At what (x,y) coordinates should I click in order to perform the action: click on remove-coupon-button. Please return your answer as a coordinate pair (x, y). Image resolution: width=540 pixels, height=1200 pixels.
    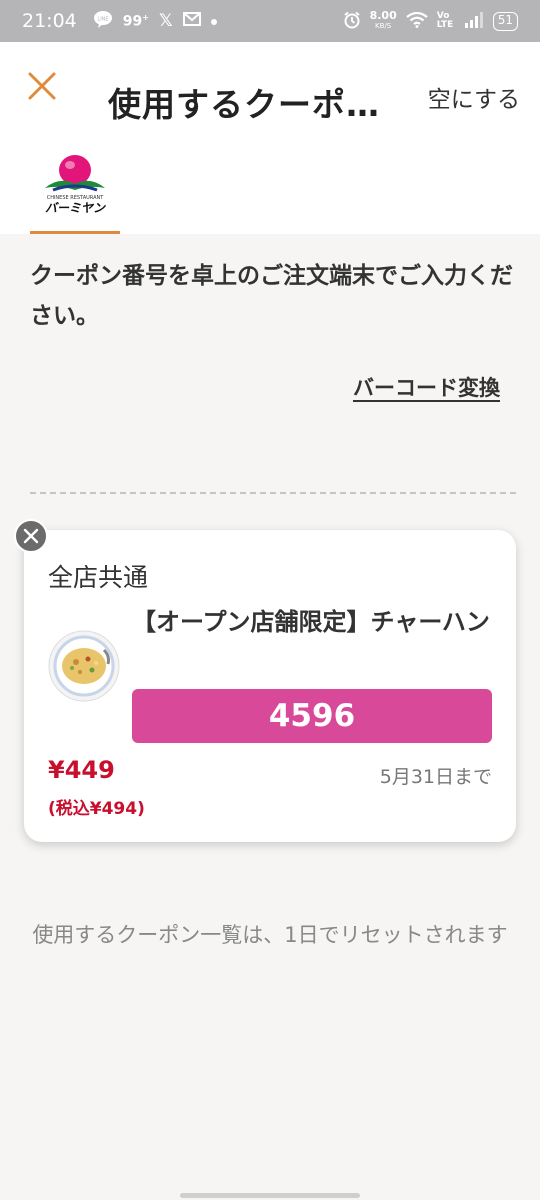
    Looking at the image, I should click on (31, 536).